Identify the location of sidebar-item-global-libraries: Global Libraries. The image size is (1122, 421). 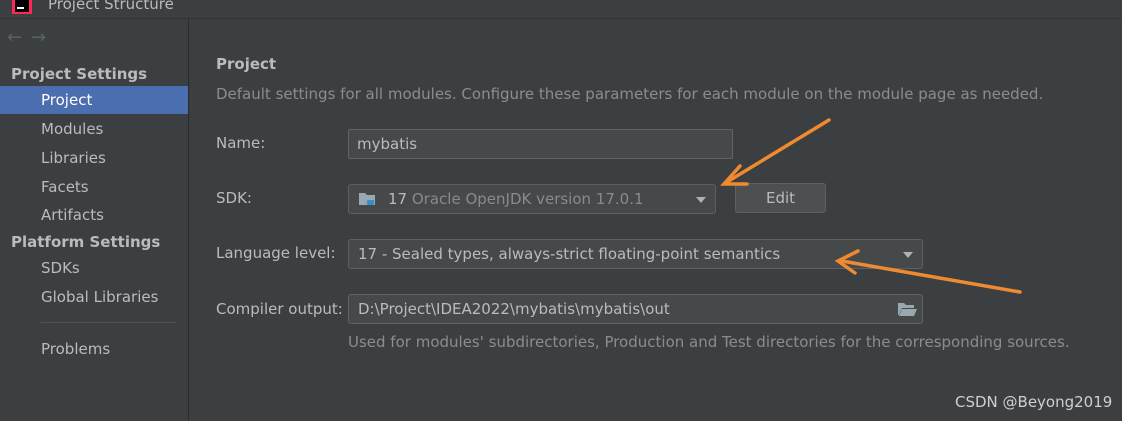
(94, 297).